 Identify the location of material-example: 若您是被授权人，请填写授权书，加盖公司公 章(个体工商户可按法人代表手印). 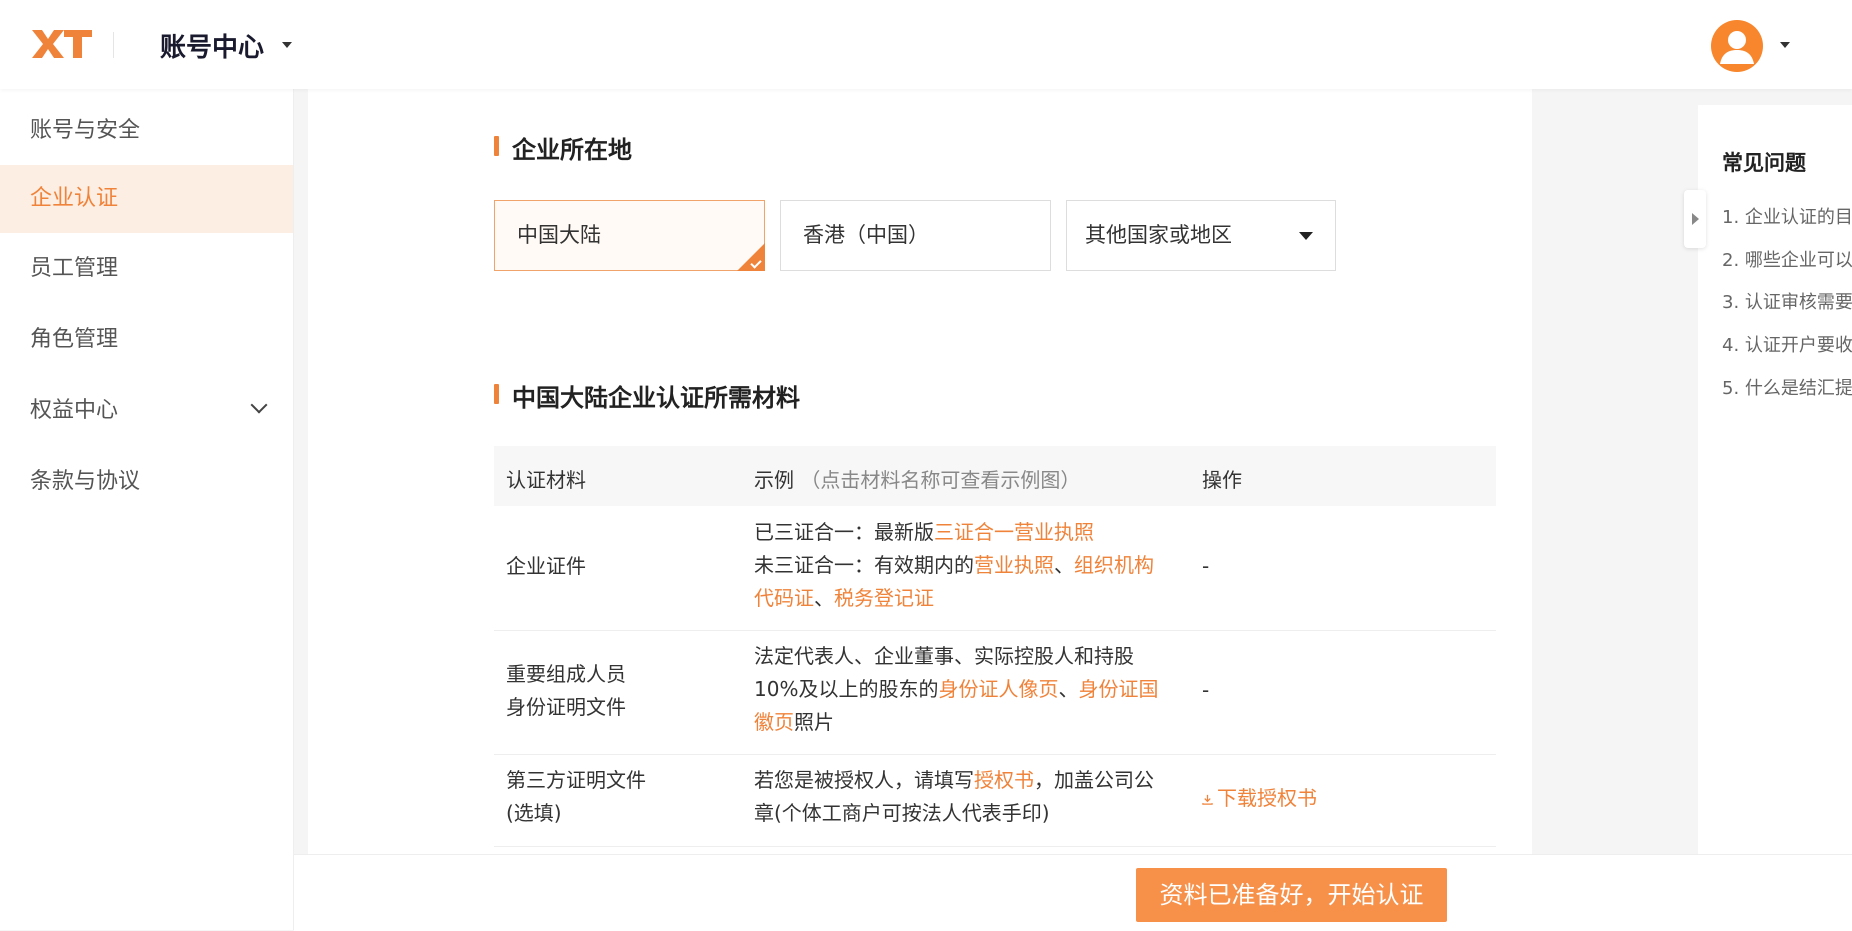
(974, 797).